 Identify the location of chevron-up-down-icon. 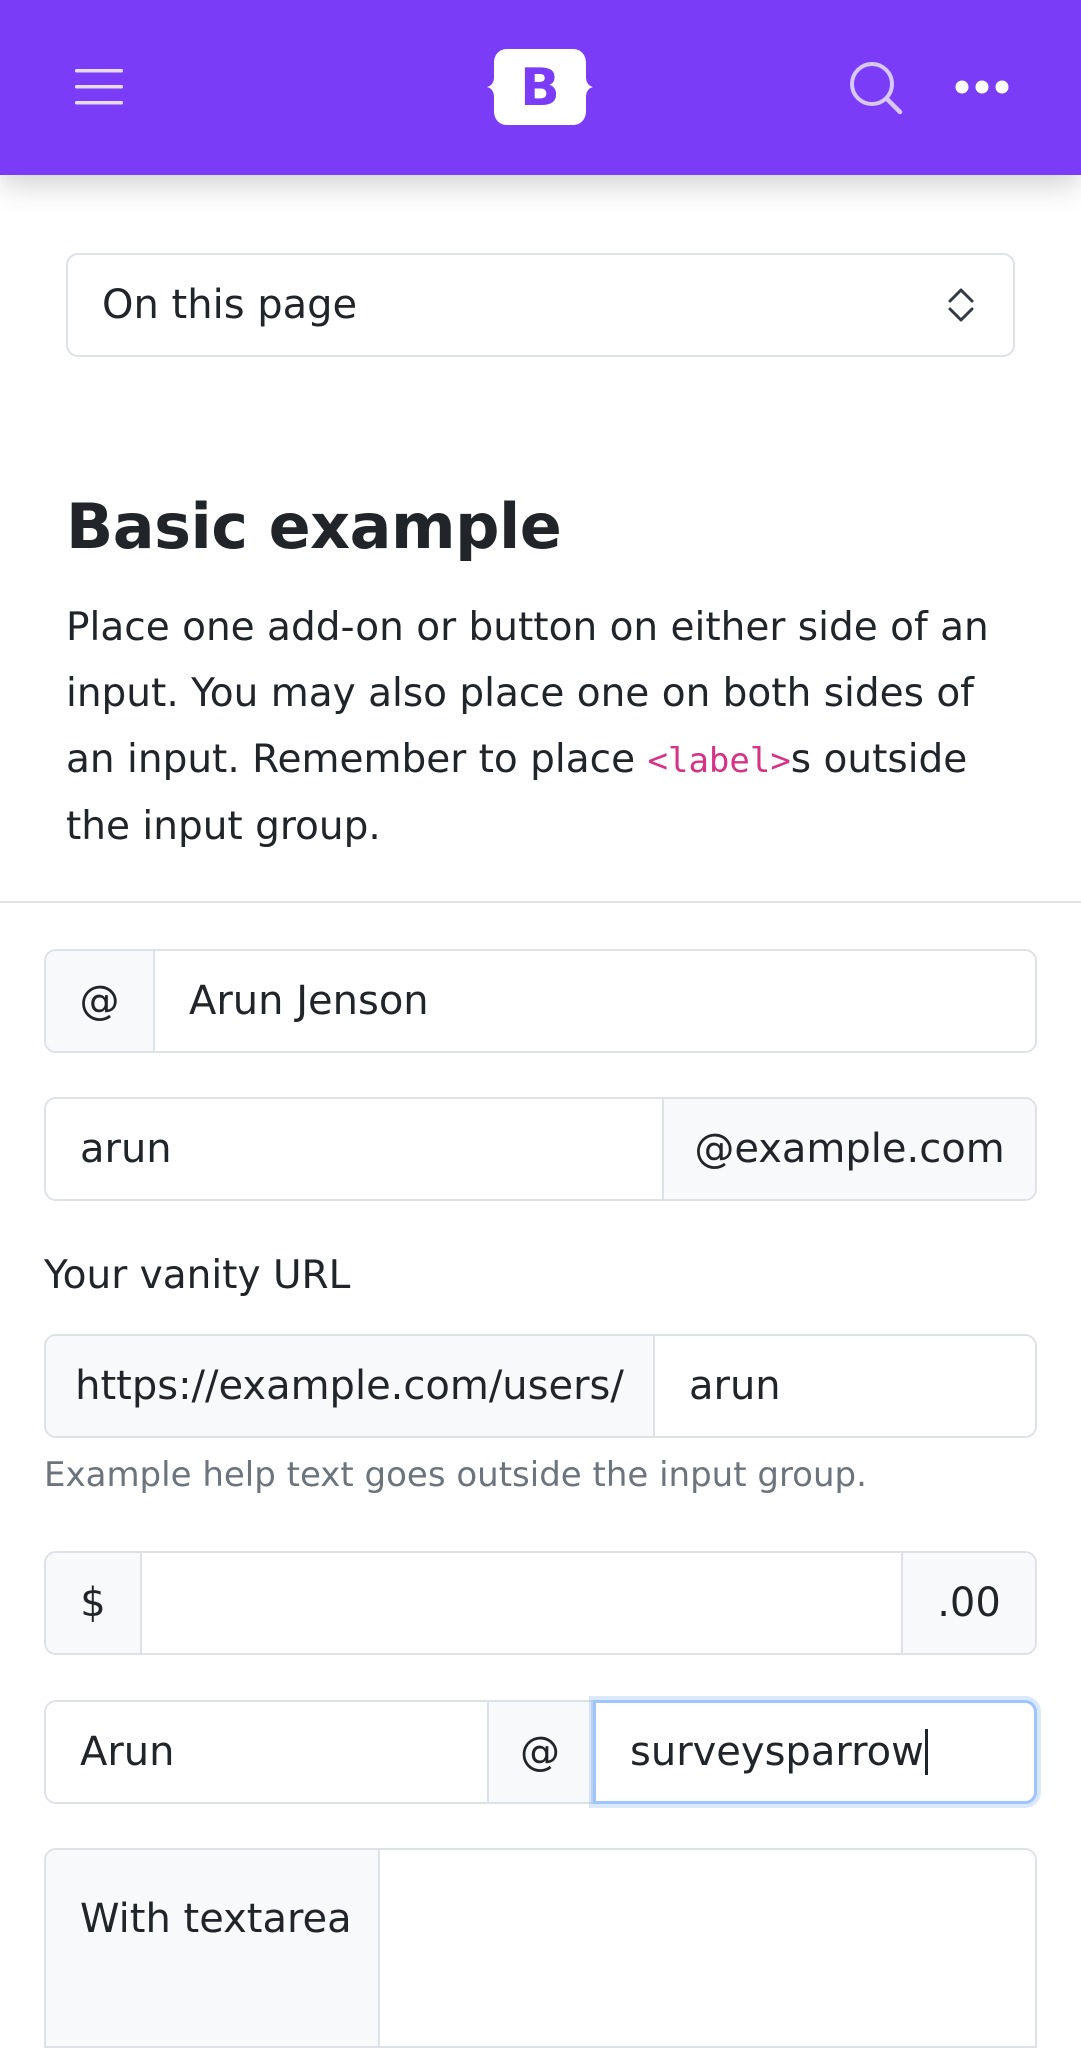
(961, 305).